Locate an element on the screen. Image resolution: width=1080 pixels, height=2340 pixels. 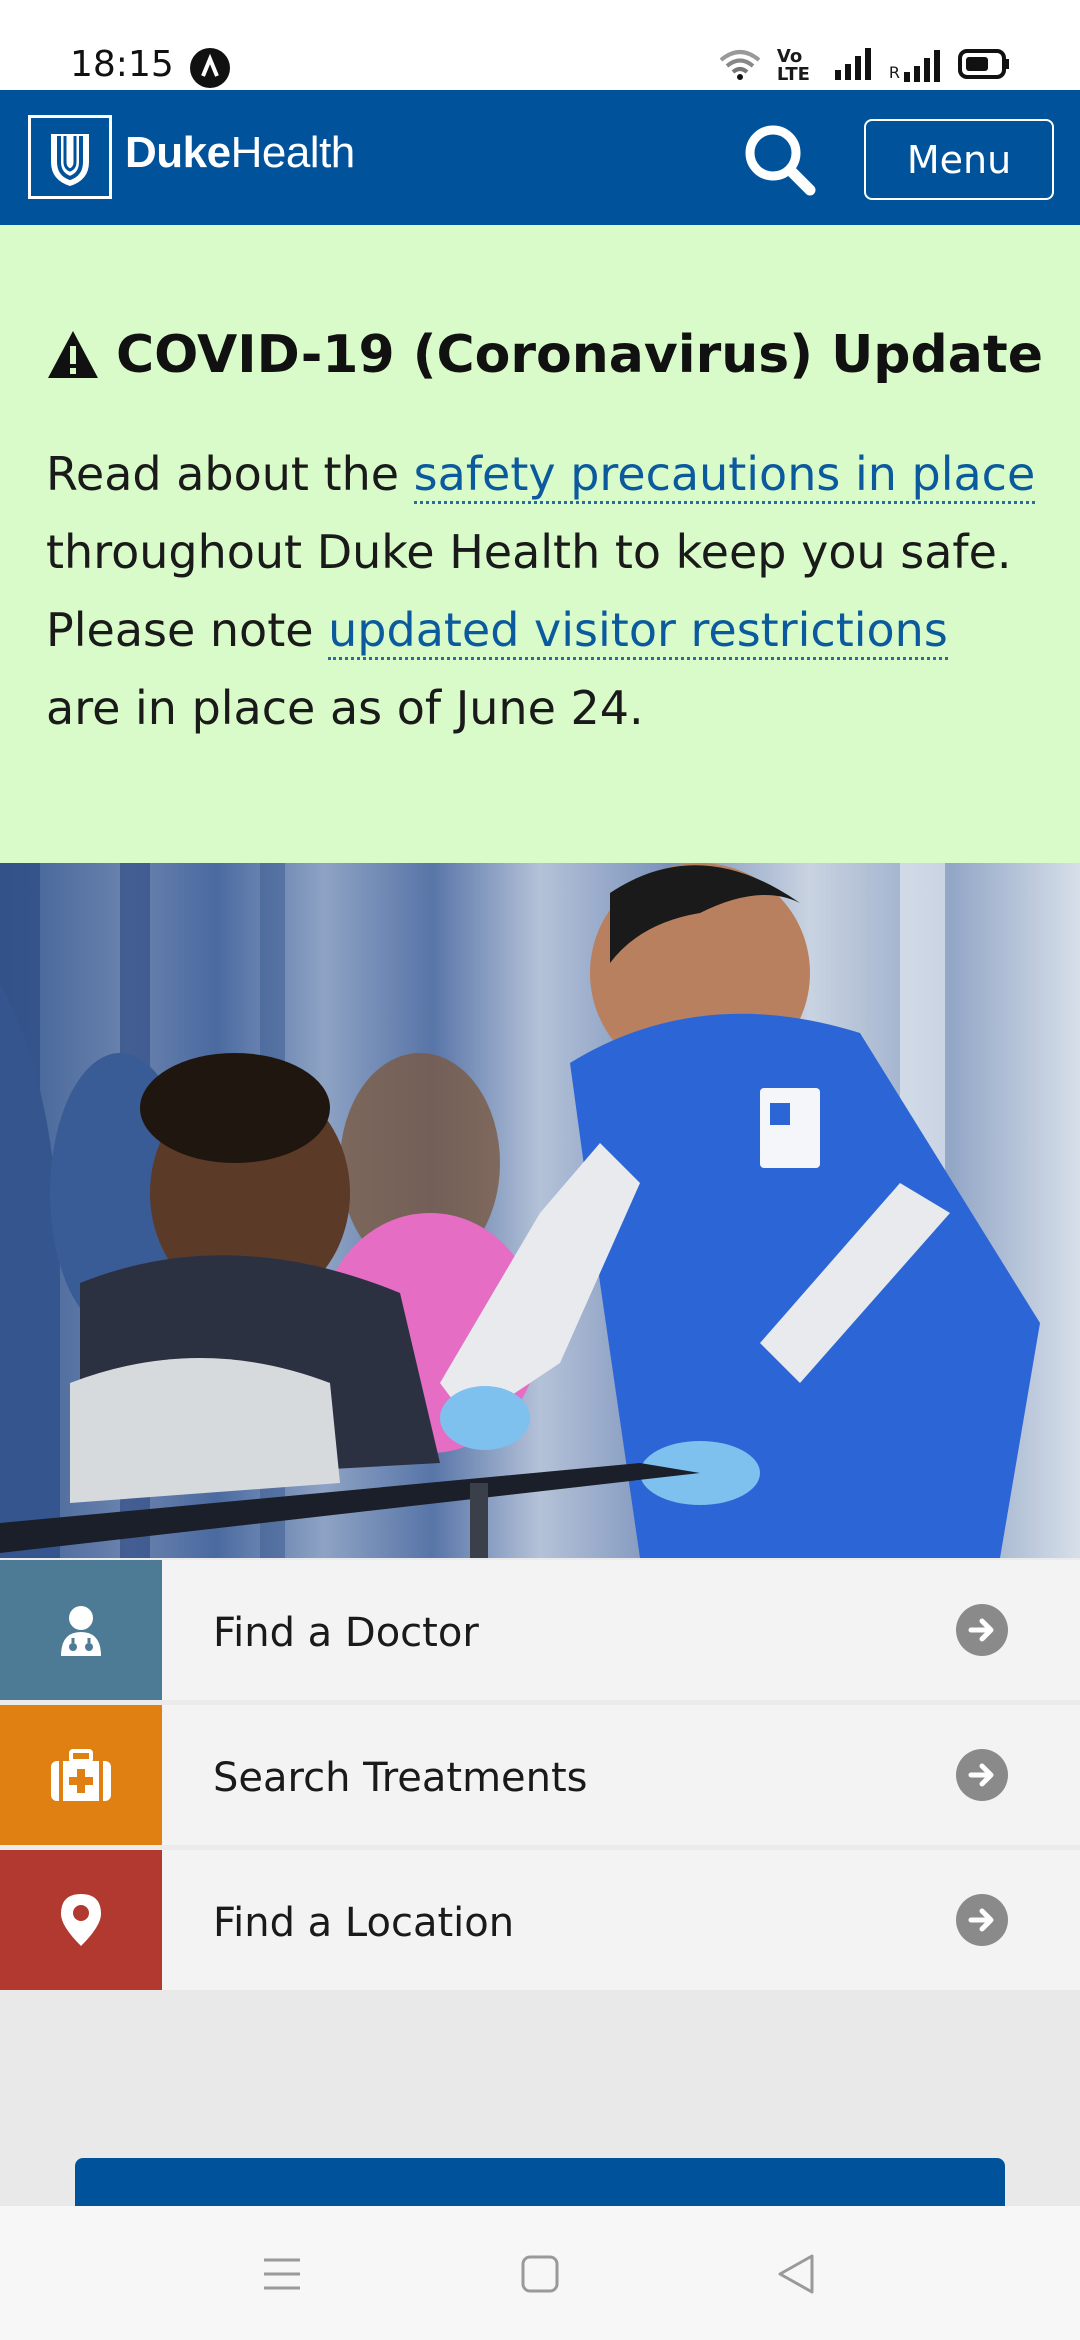
search-button is located at coordinates (780, 160).